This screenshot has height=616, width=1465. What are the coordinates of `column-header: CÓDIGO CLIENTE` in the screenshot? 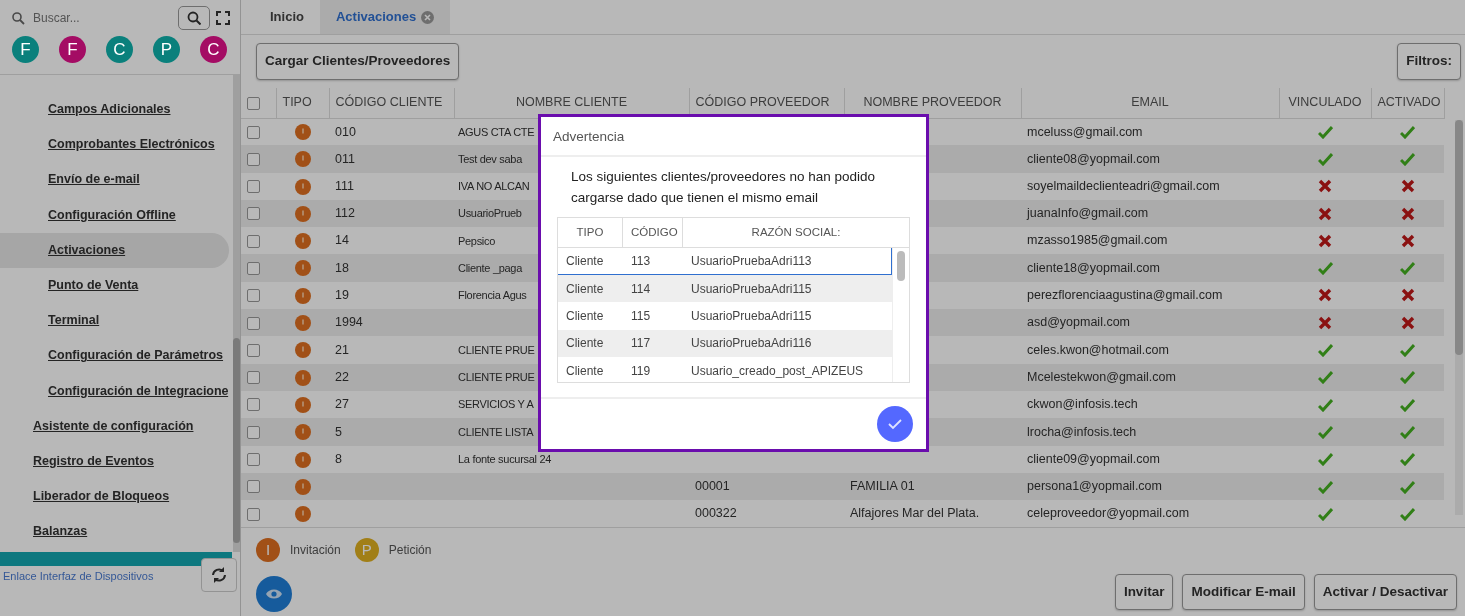 It's located at (389, 102).